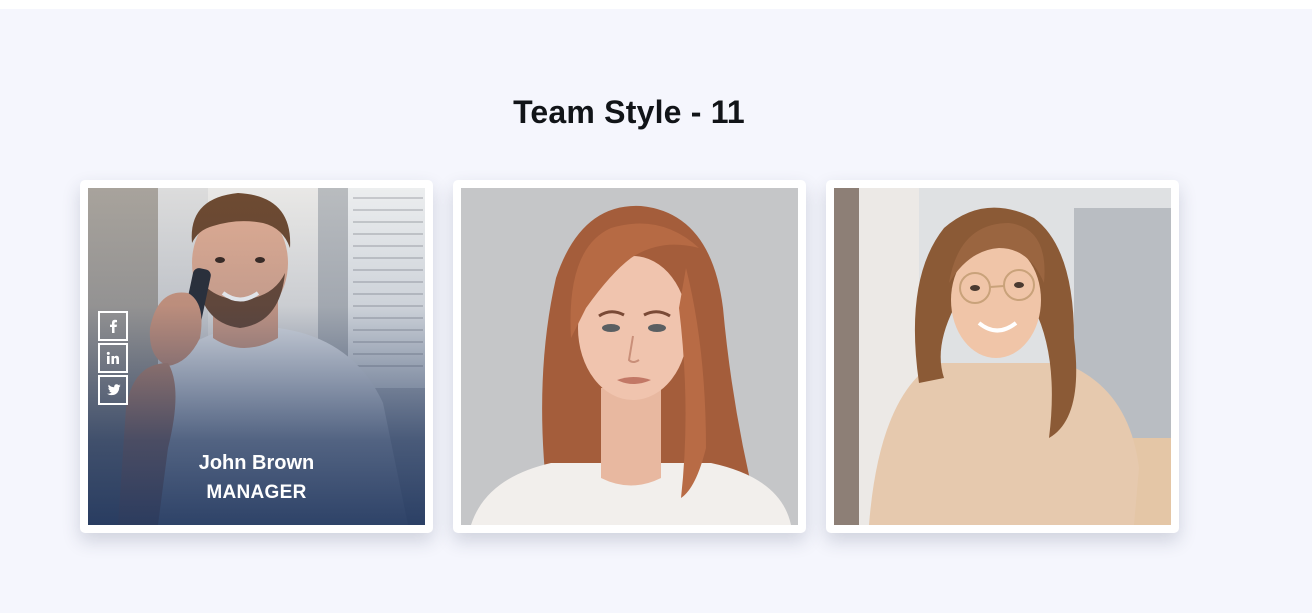 This screenshot has width=1312, height=613. What do you see at coordinates (113, 326) in the screenshot?
I see `facebook-icon` at bounding box center [113, 326].